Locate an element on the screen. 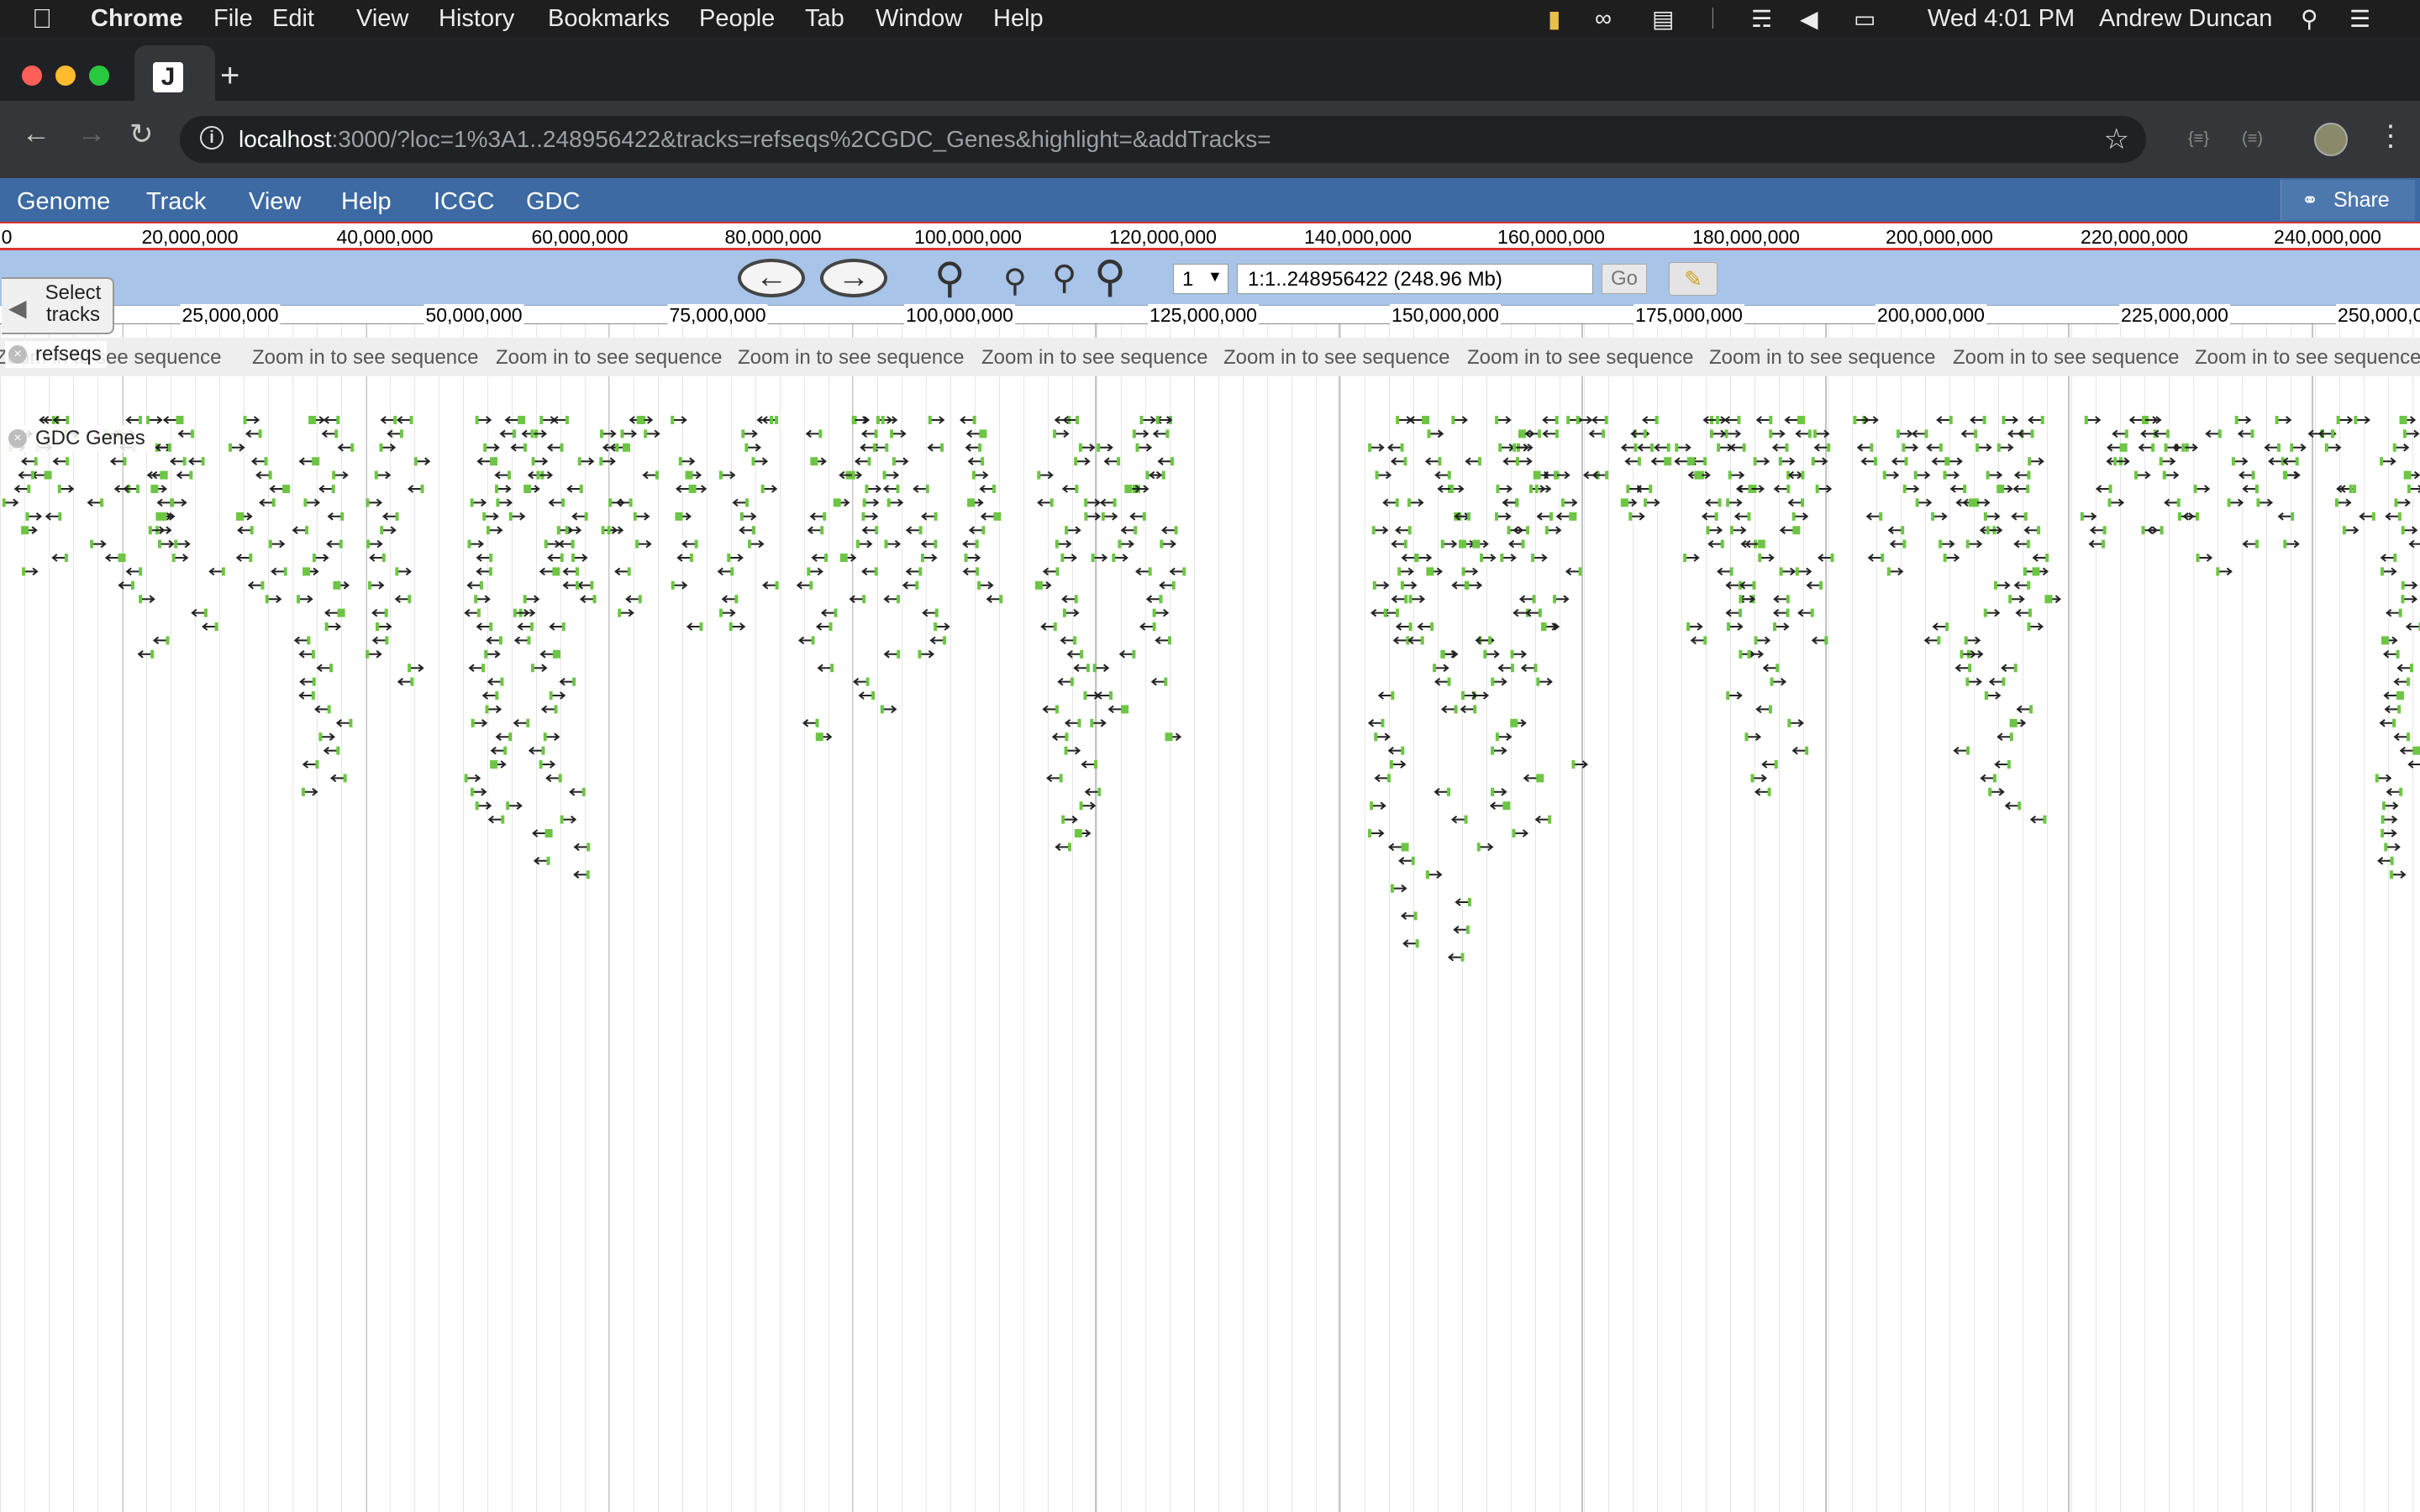  menu-track: Track is located at coordinates (176, 202).